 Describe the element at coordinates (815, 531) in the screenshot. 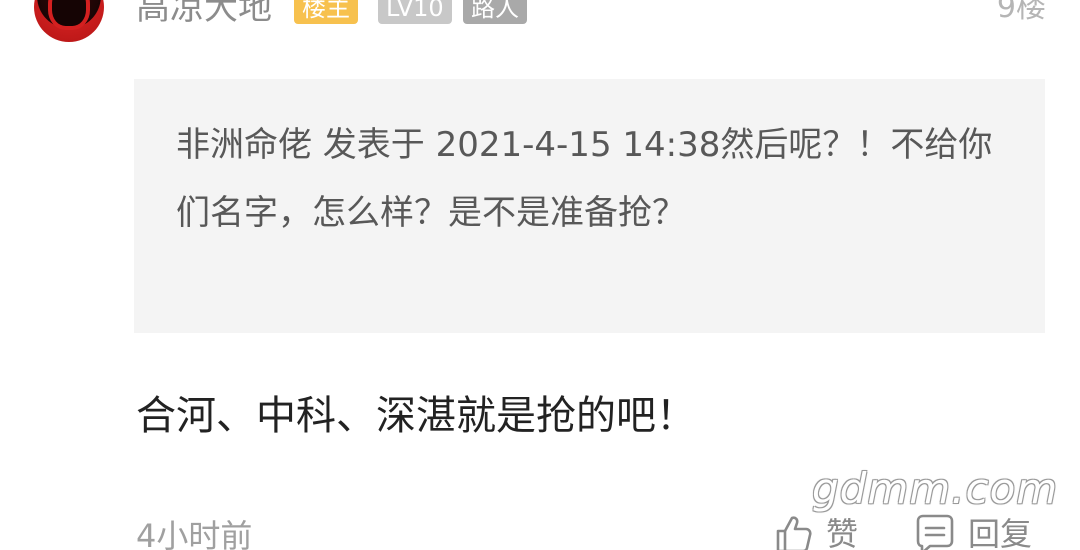

I see `like-button: 赞` at that location.